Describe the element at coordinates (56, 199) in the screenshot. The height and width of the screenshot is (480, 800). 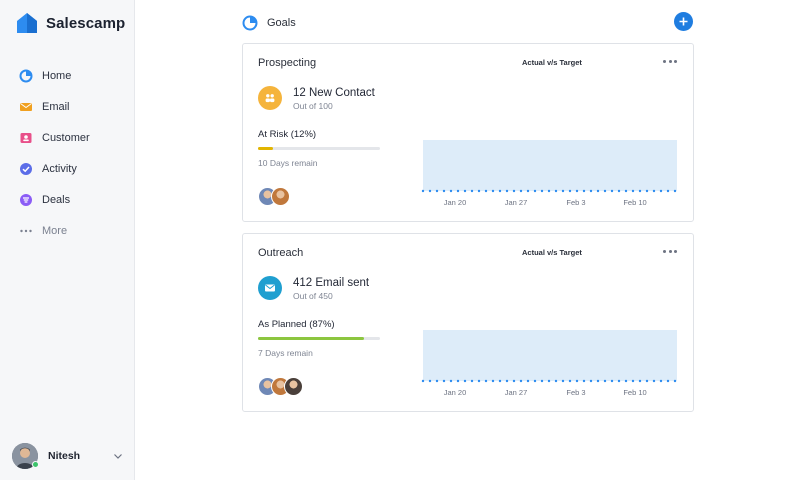
I see `sidebar-item-label: Deals` at that location.